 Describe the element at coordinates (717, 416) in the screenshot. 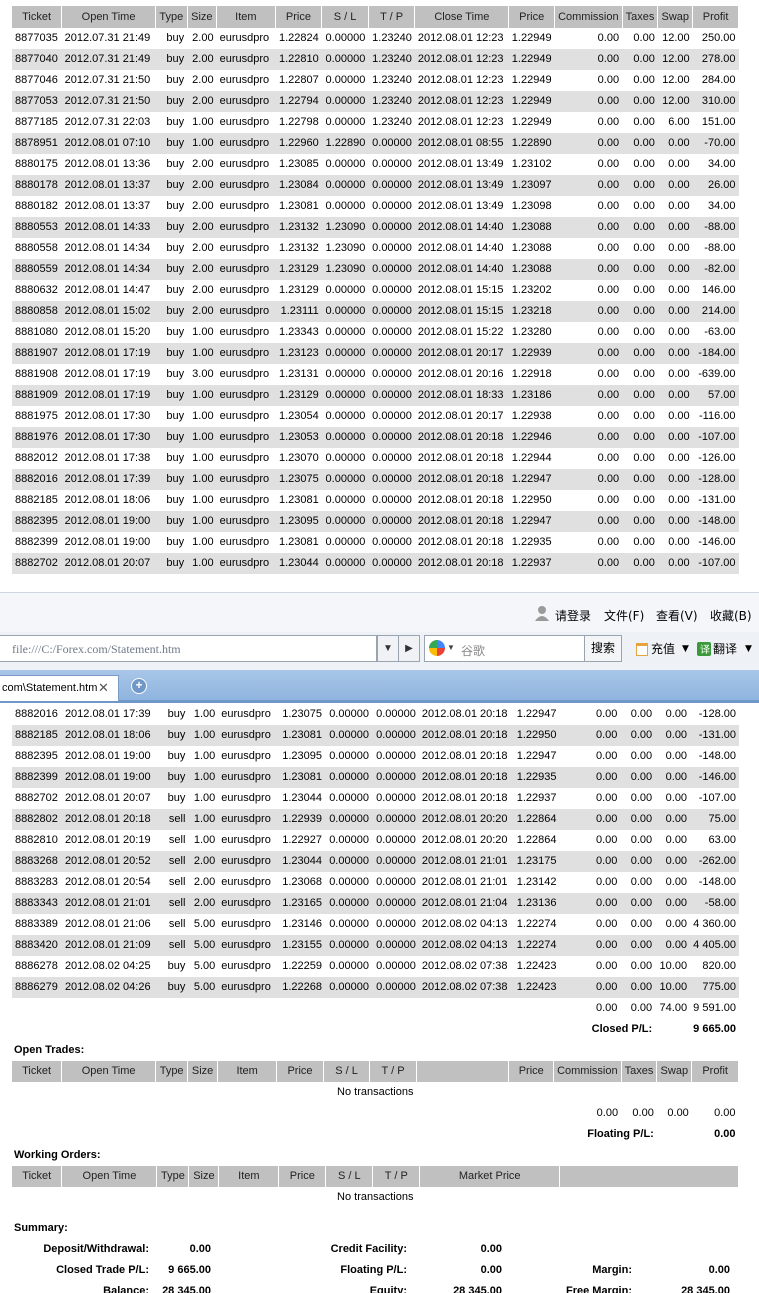

I see `table-cell: -116.00` at that location.